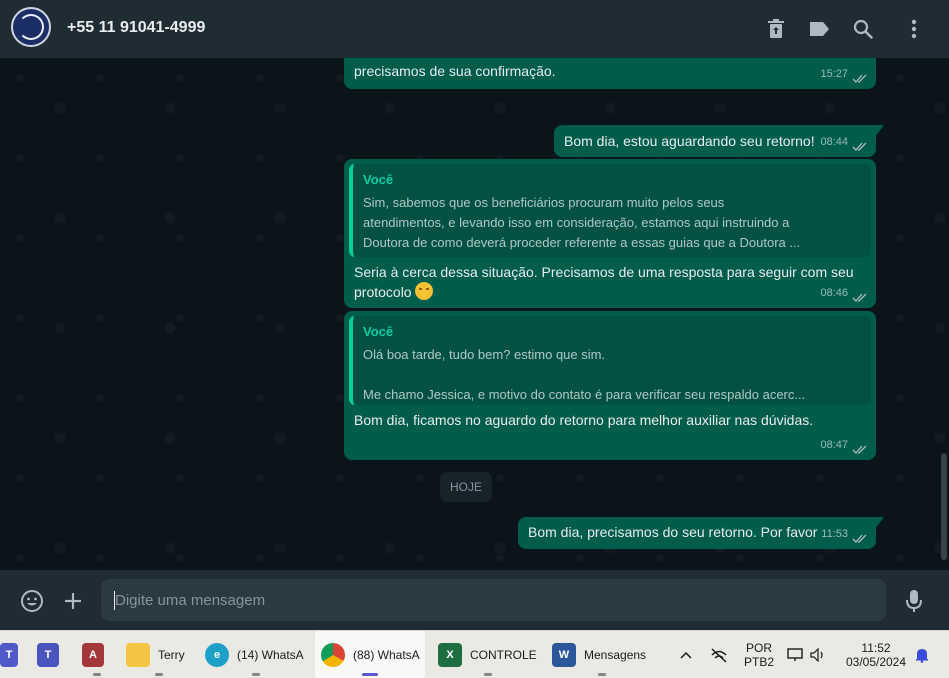 The image size is (949, 678). Describe the element at coordinates (834, 445) in the screenshot. I see `message-time: 08:47` at that location.